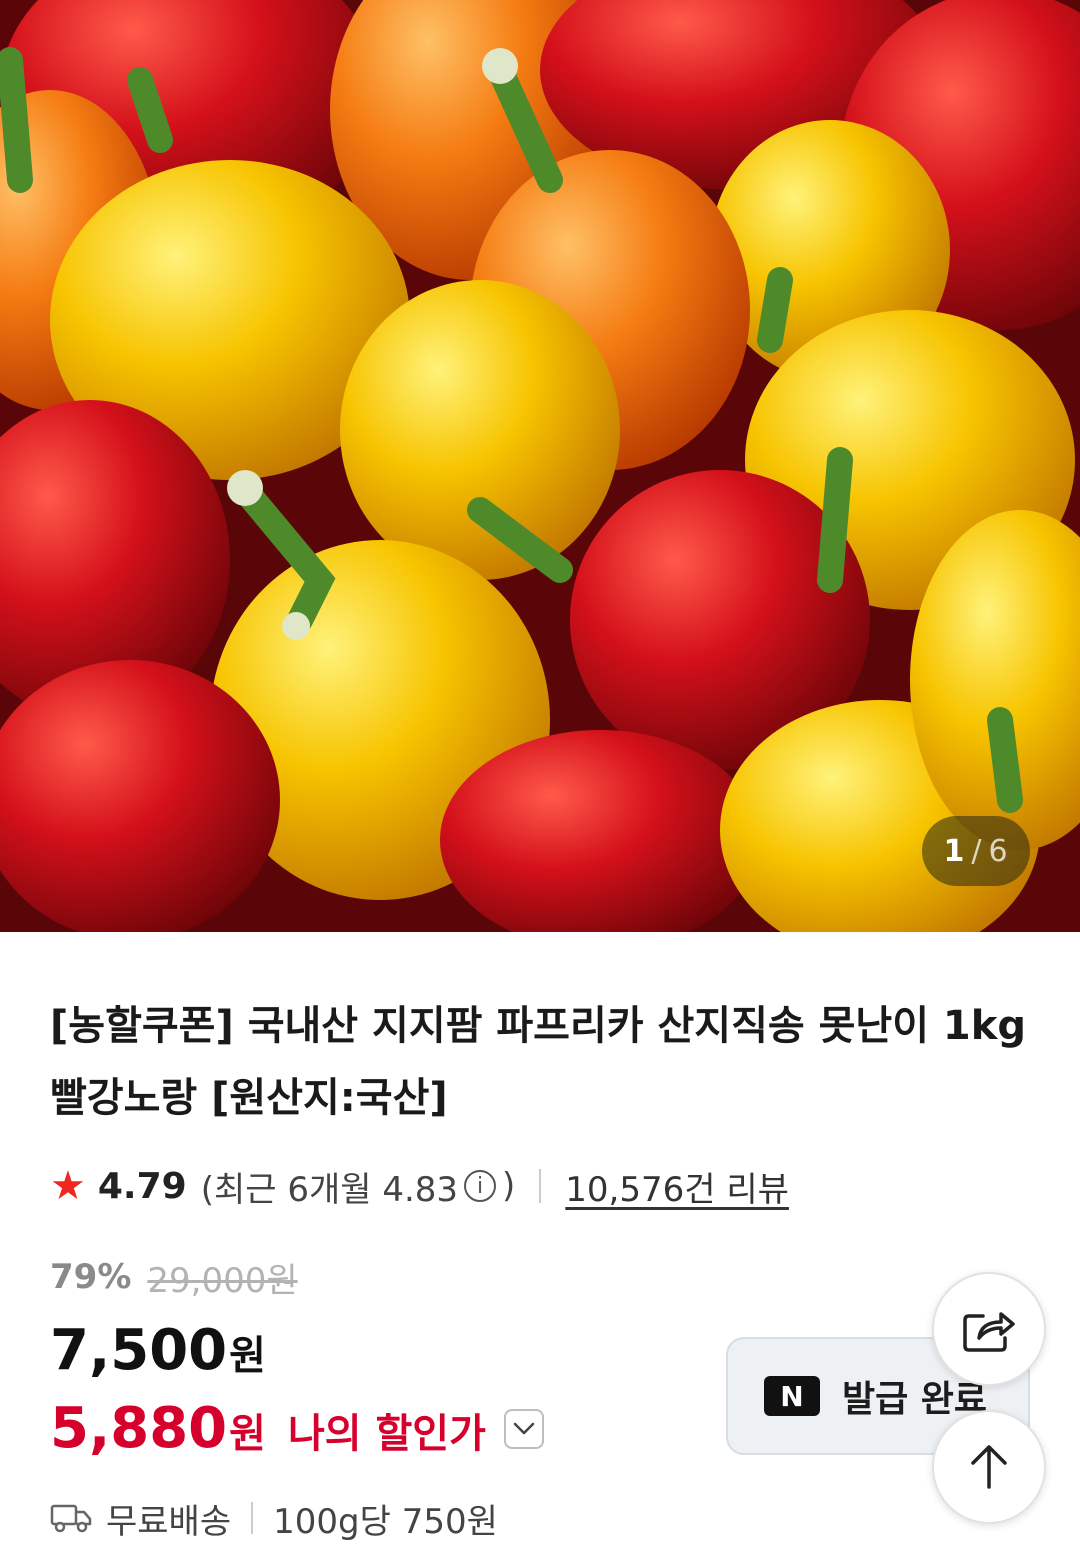 This screenshot has height=1554, width=1080. I want to click on truck-icon, so click(71, 1518).